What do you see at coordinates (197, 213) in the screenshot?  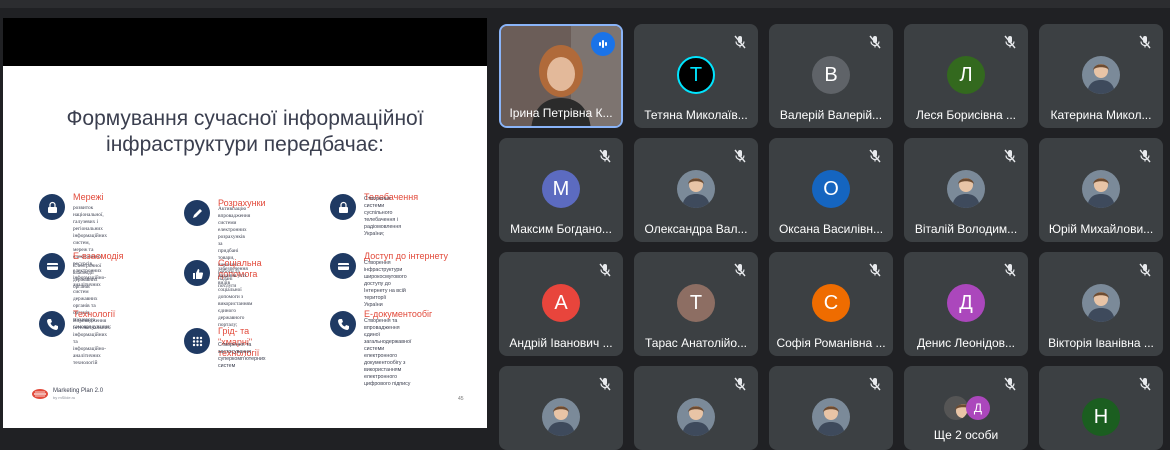 I see `pen-icon` at bounding box center [197, 213].